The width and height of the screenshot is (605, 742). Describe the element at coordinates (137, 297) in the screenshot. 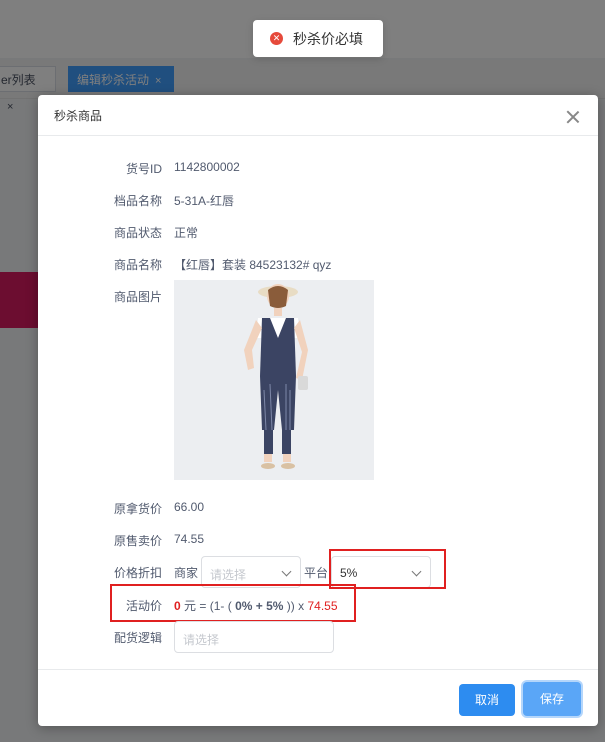

I see `field-label: 商品图片` at that location.